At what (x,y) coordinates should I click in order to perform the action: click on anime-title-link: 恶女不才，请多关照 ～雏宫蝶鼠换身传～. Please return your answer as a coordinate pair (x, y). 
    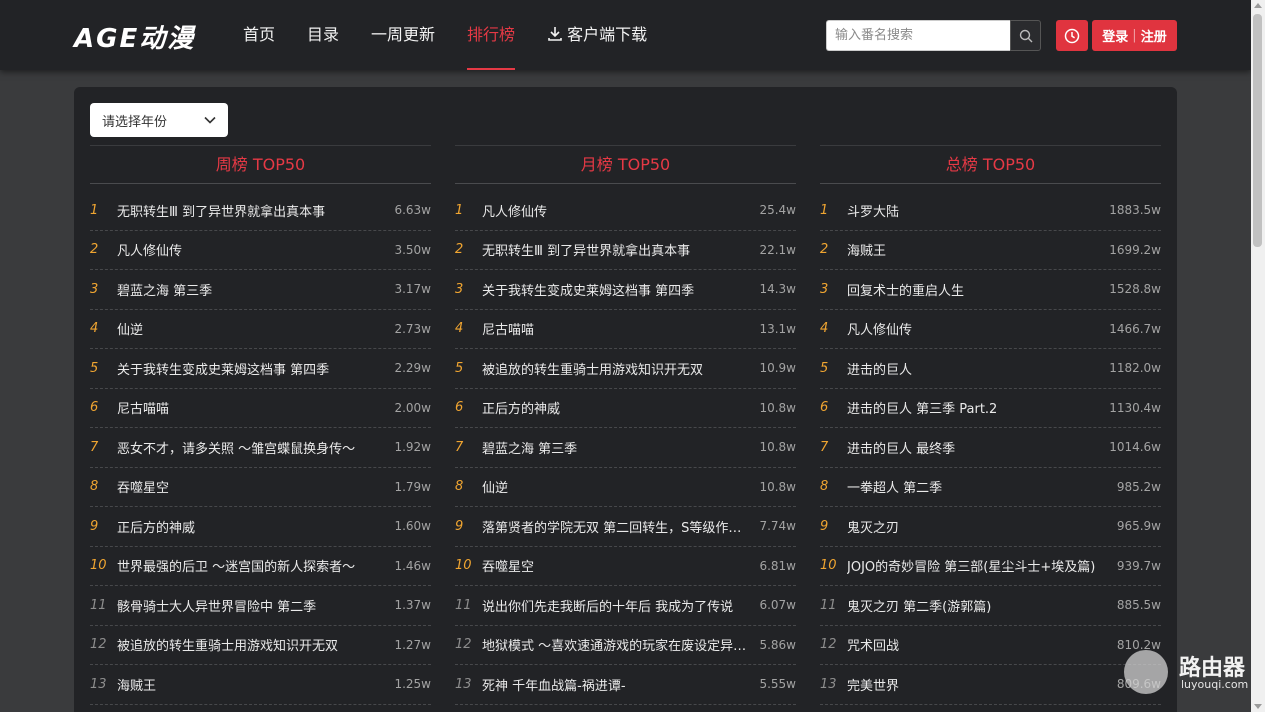
    Looking at the image, I should click on (255, 447).